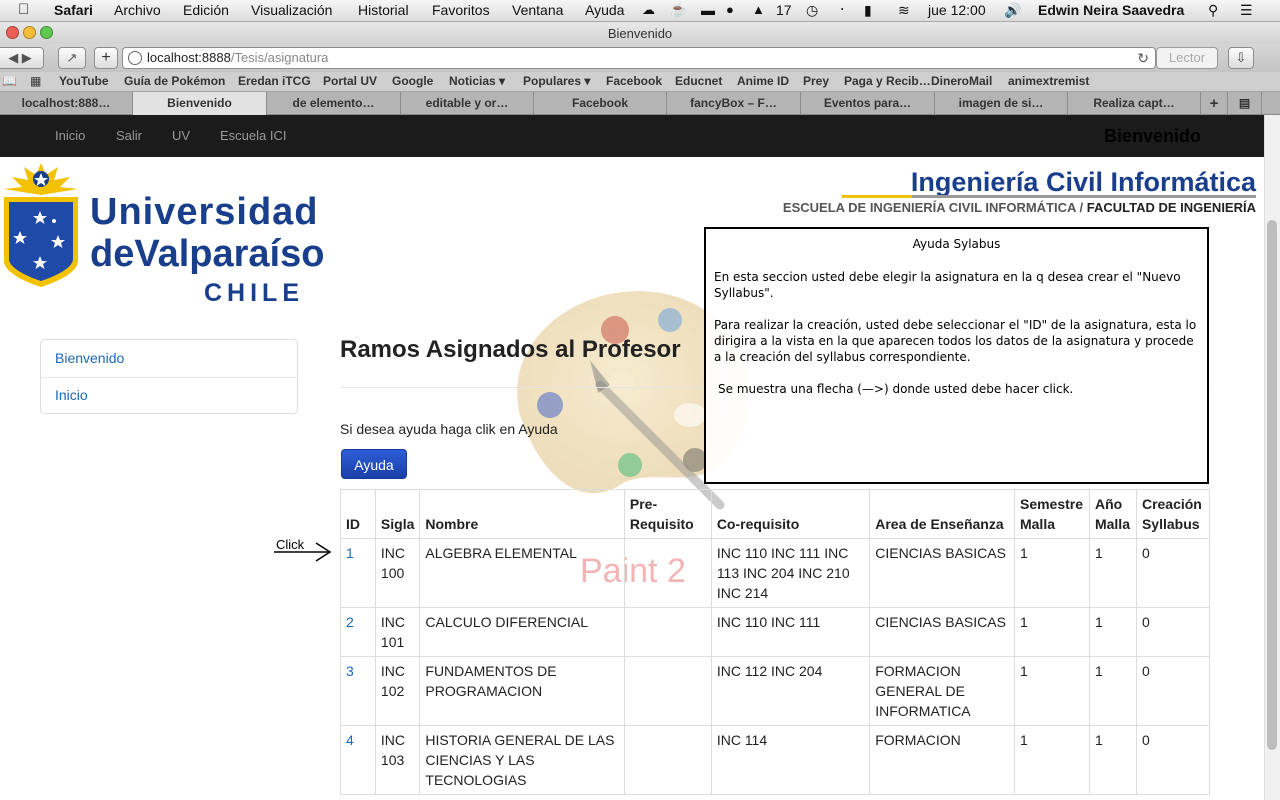 This screenshot has height=800, width=1280. Describe the element at coordinates (537, 10) in the screenshot. I see `menu-ventana: Ventana` at that location.